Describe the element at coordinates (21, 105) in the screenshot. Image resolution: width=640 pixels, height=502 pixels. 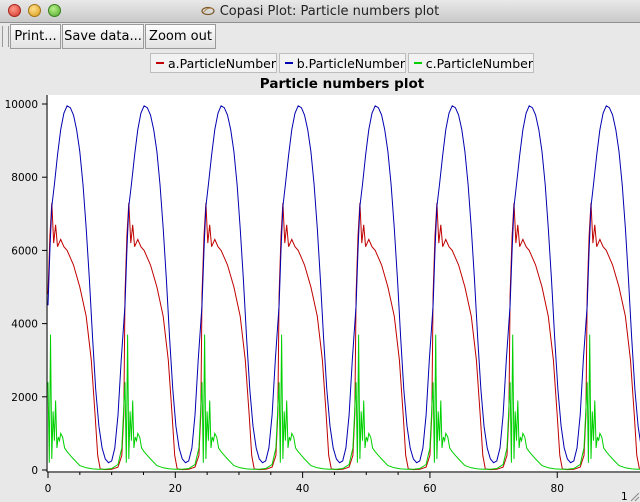
I see `y-tick-label-10000: 10000` at that location.